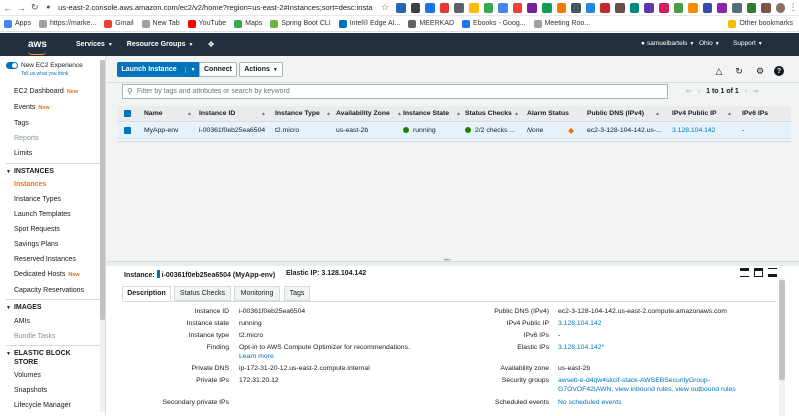 This screenshot has width=799, height=416. Describe the element at coordinates (46, 91) in the screenshot. I see `sidebar-item-ec2-dashboard: EC2 Dashboard New` at that location.